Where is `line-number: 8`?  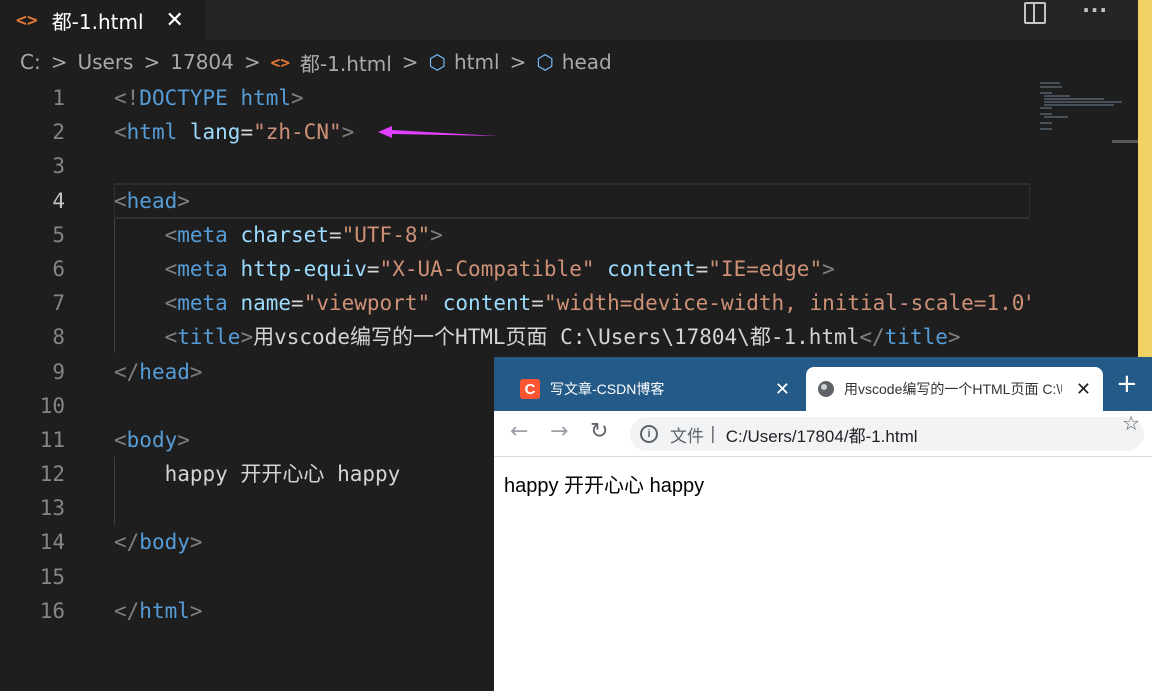
line-number: 8 is located at coordinates (58, 337).